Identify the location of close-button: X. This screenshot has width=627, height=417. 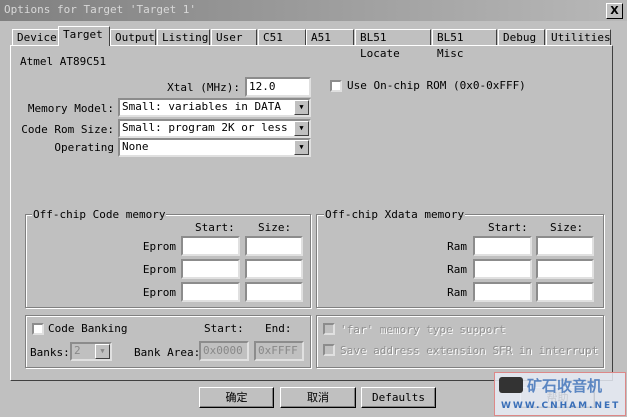
(614, 11).